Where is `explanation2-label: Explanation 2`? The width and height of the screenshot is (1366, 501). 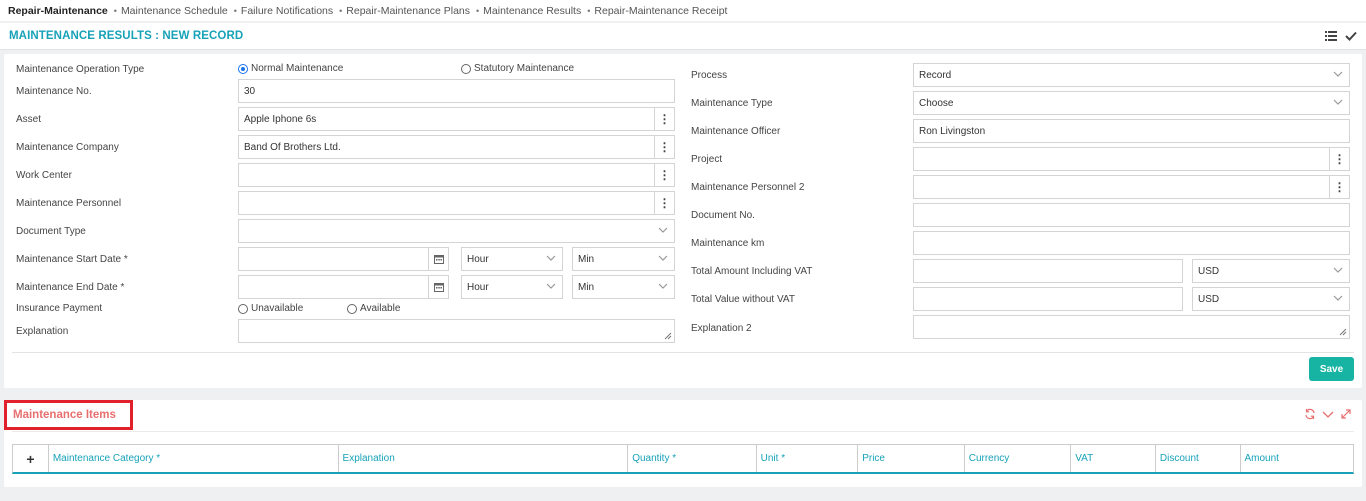 explanation2-label: Explanation 2 is located at coordinates (721, 328).